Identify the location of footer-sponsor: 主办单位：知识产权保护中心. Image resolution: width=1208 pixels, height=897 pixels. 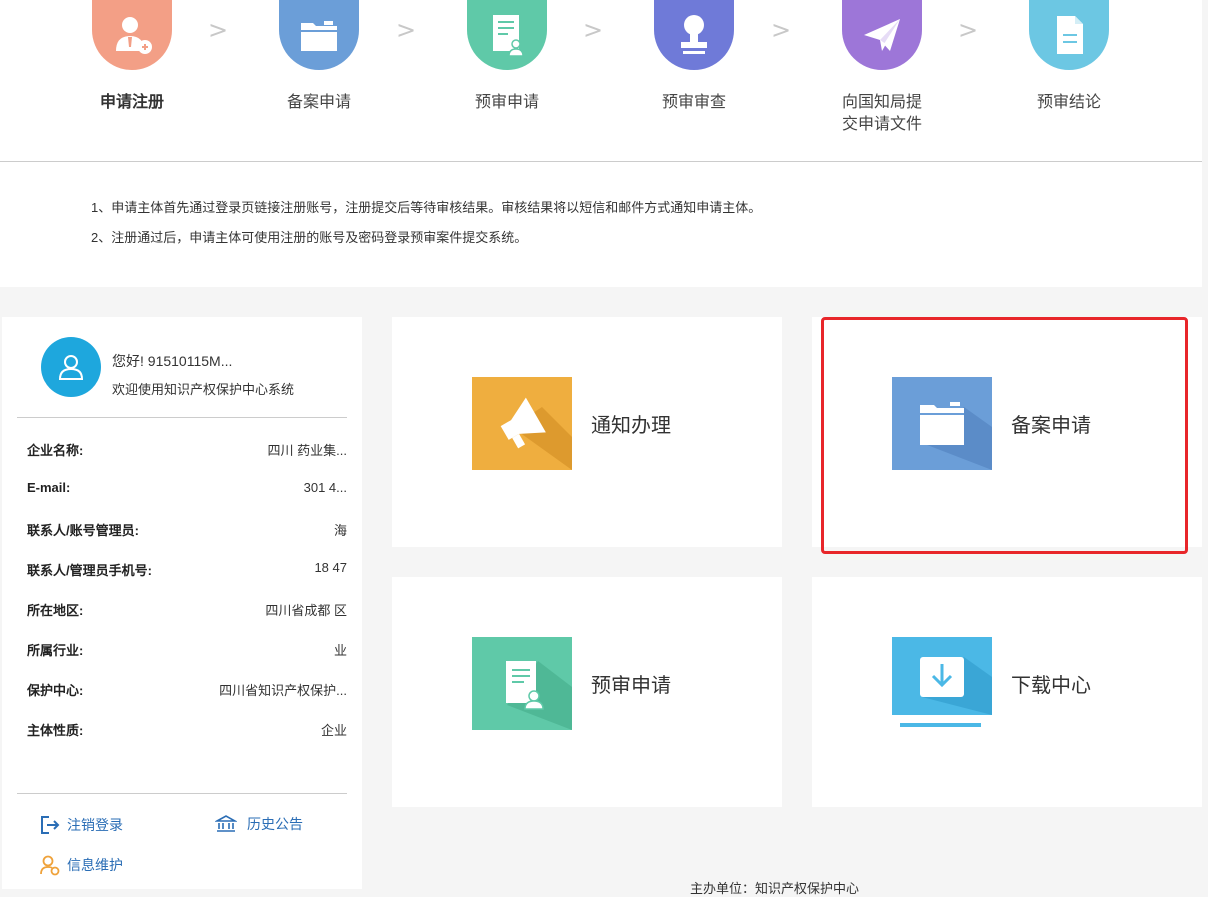
(775, 888).